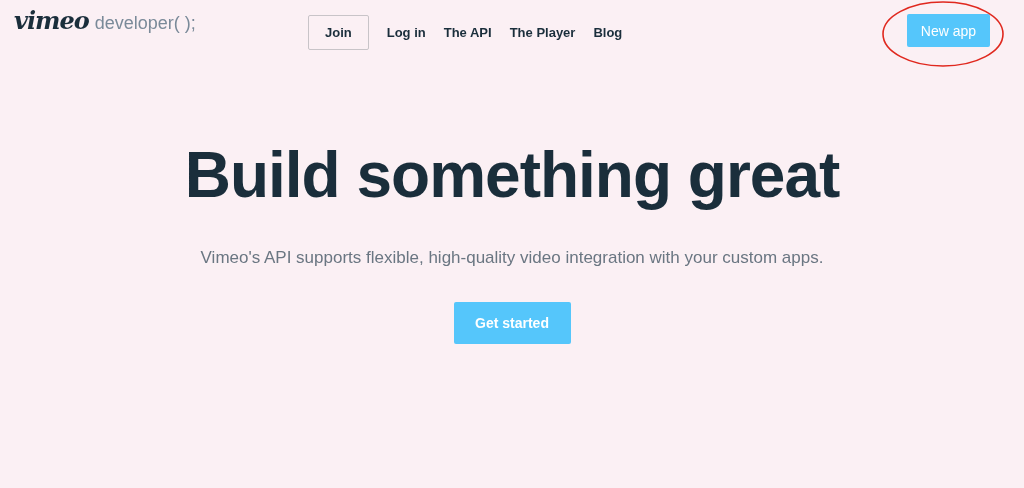  I want to click on nav-link: Log in, so click(406, 32).